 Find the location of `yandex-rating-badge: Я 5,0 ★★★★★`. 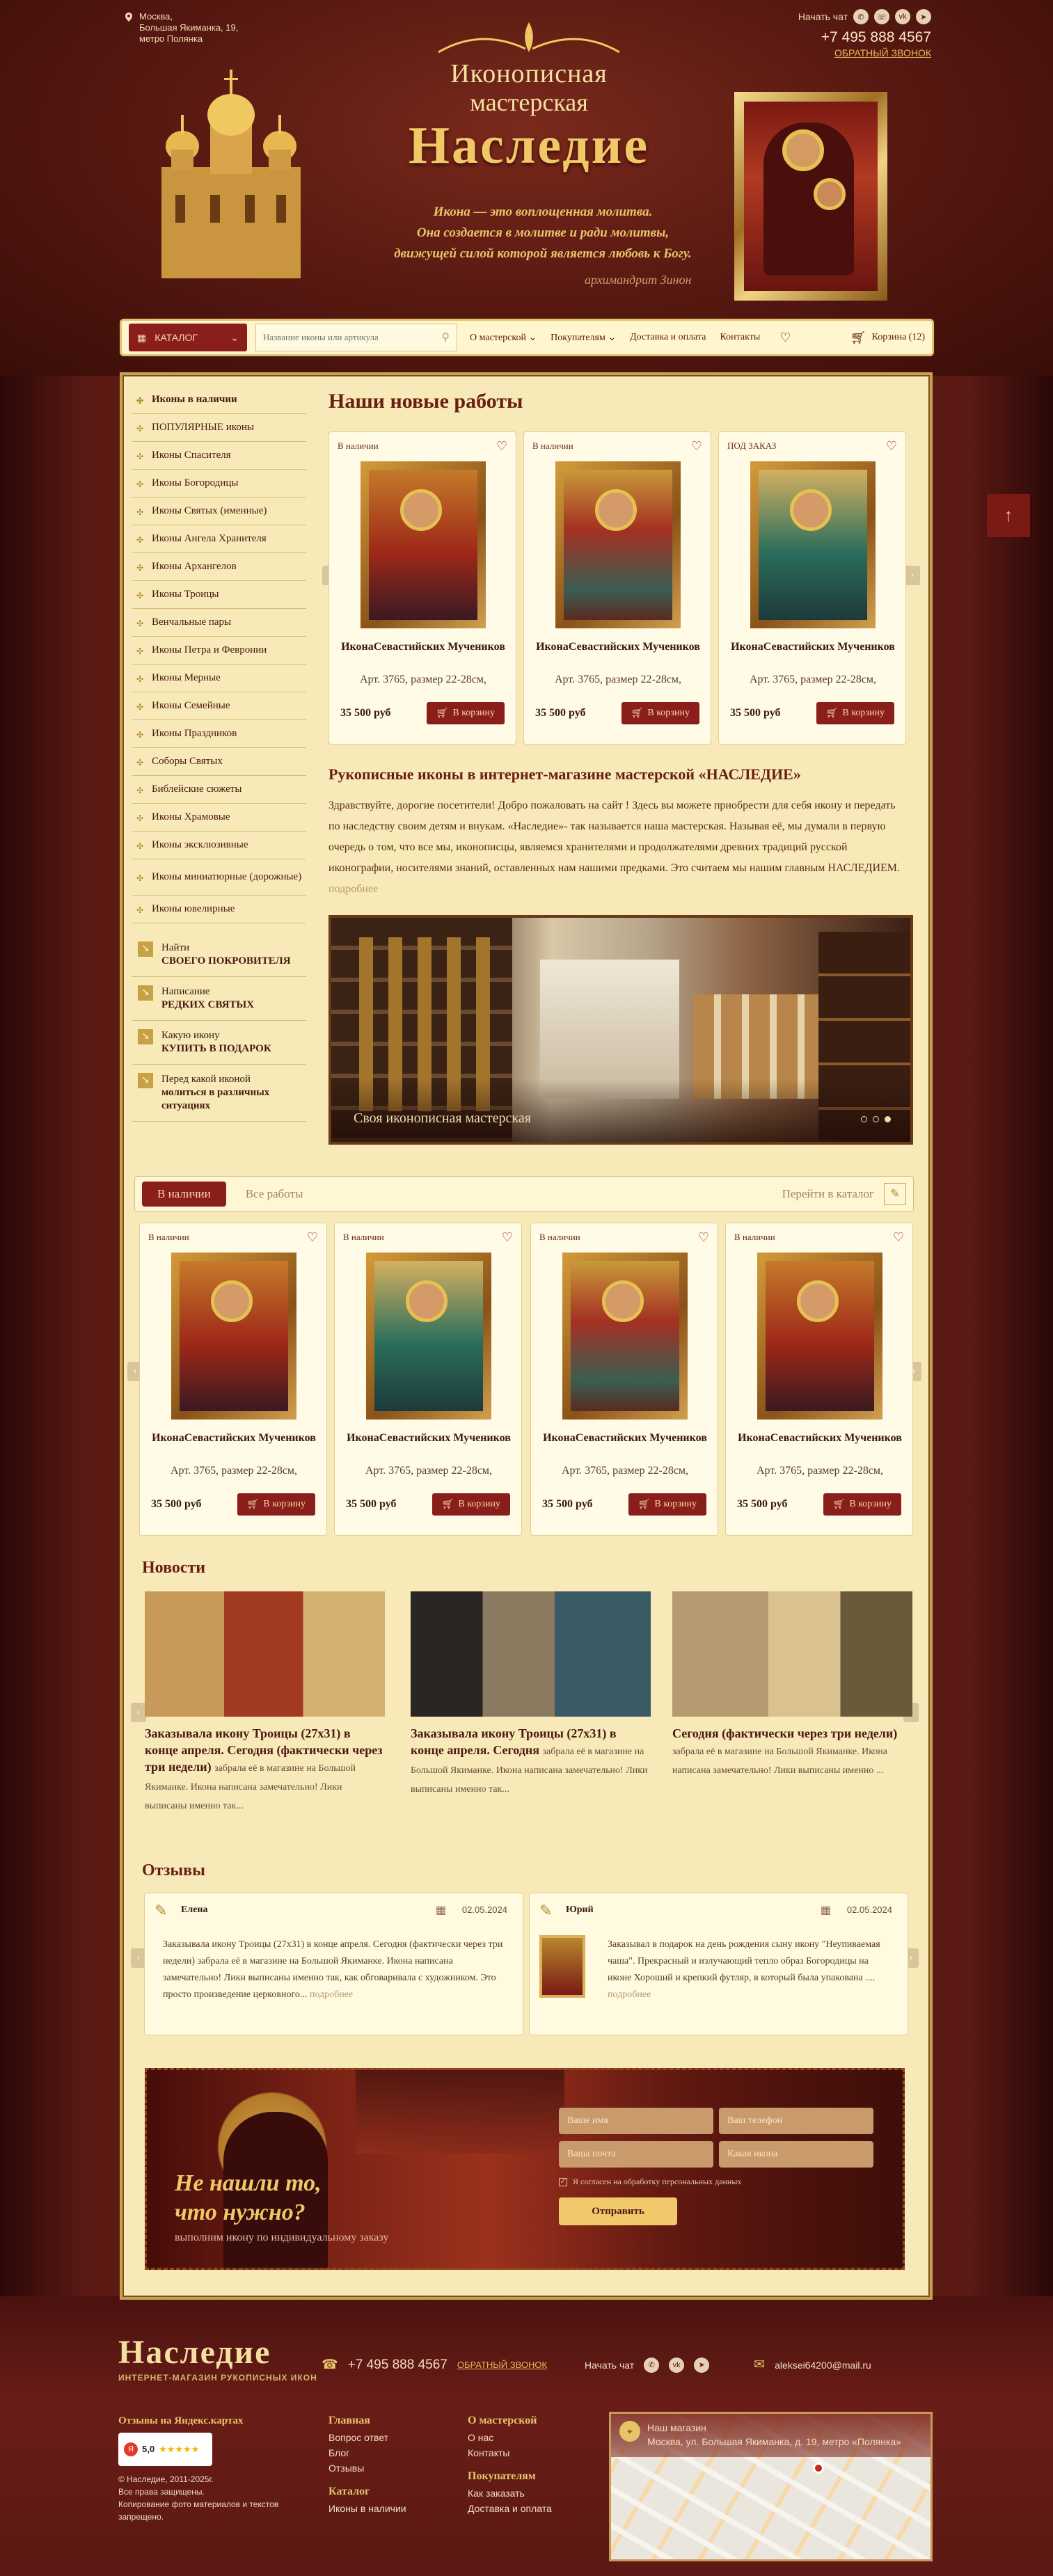

yandex-rating-badge: Я 5,0 ★★★★★ is located at coordinates (165, 2449).